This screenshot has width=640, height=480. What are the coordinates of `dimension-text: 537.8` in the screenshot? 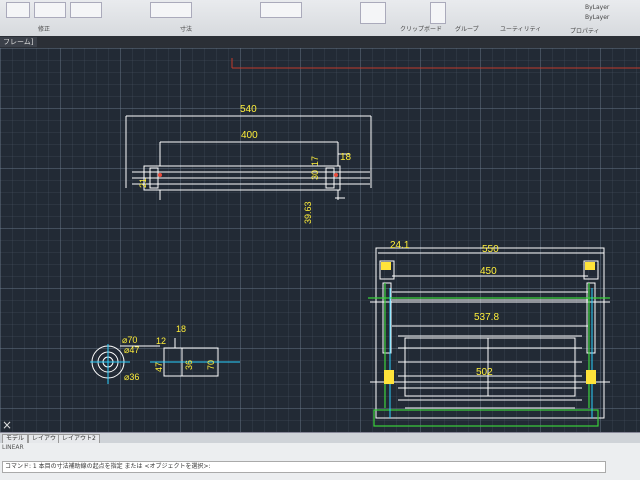 It's located at (486, 317).